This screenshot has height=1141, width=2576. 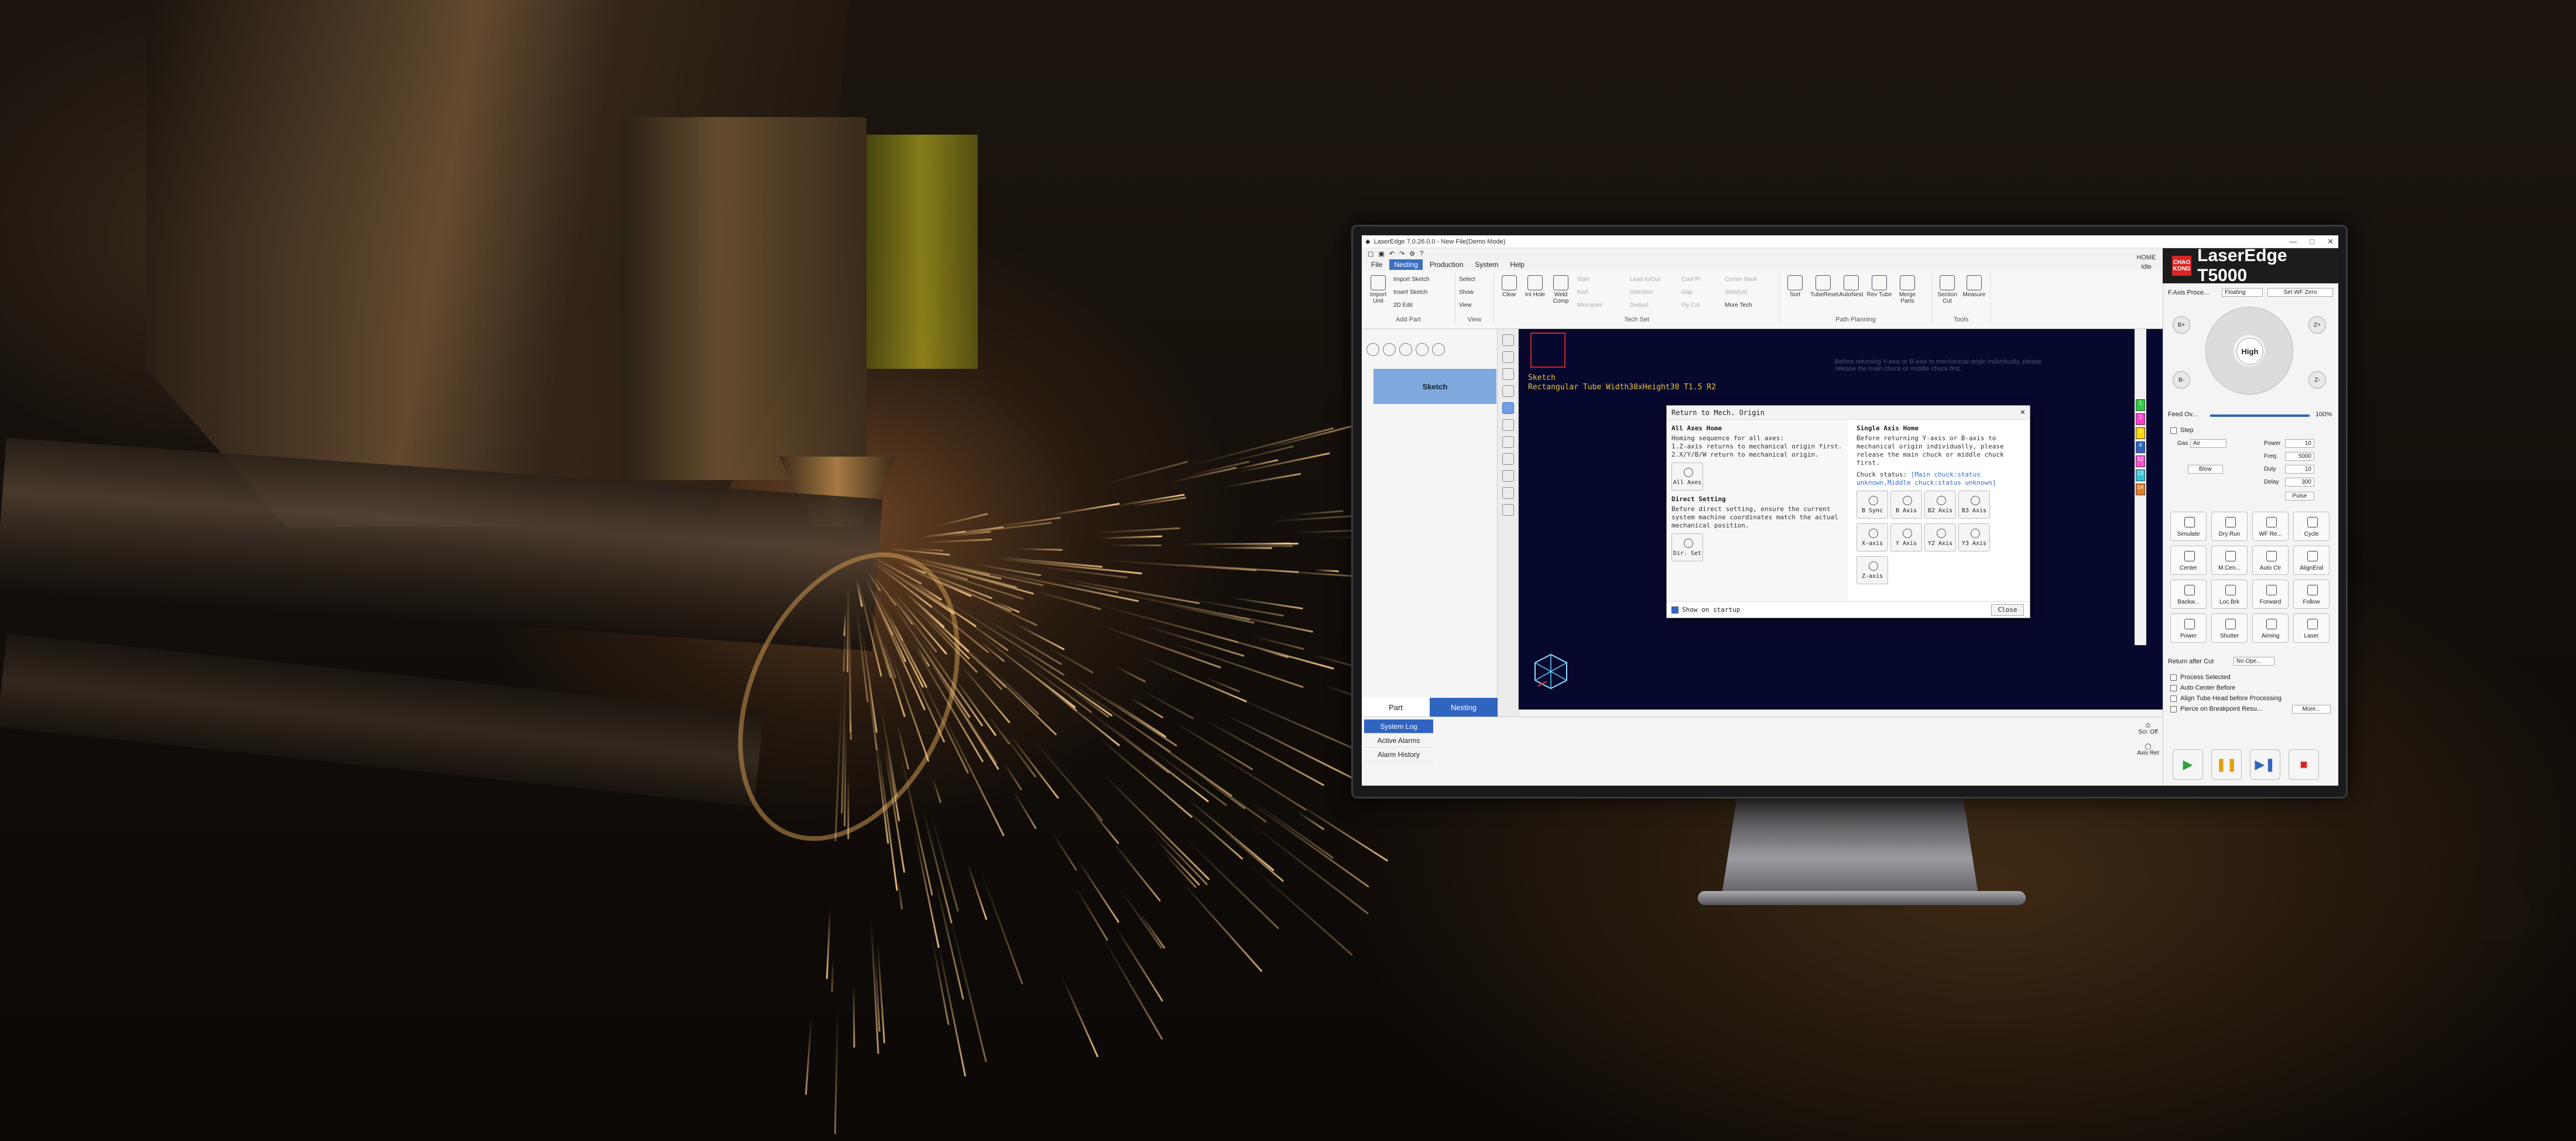 What do you see at coordinates (1398, 741) in the screenshot?
I see `tab-active-alarms: Active Alarms` at bounding box center [1398, 741].